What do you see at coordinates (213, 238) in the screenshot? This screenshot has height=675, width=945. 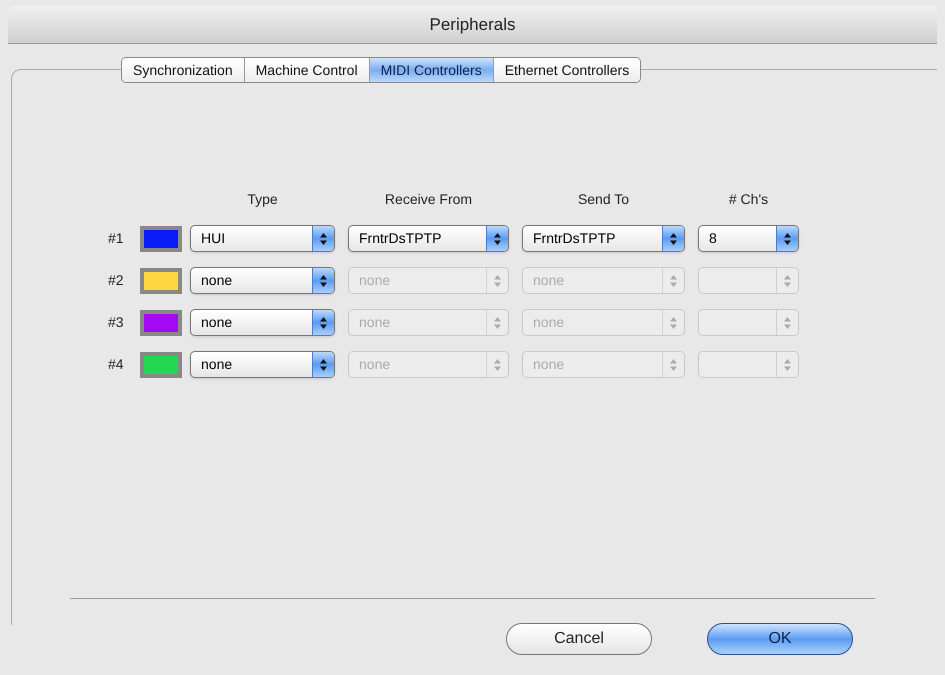 I see `popup-value: HUI` at bounding box center [213, 238].